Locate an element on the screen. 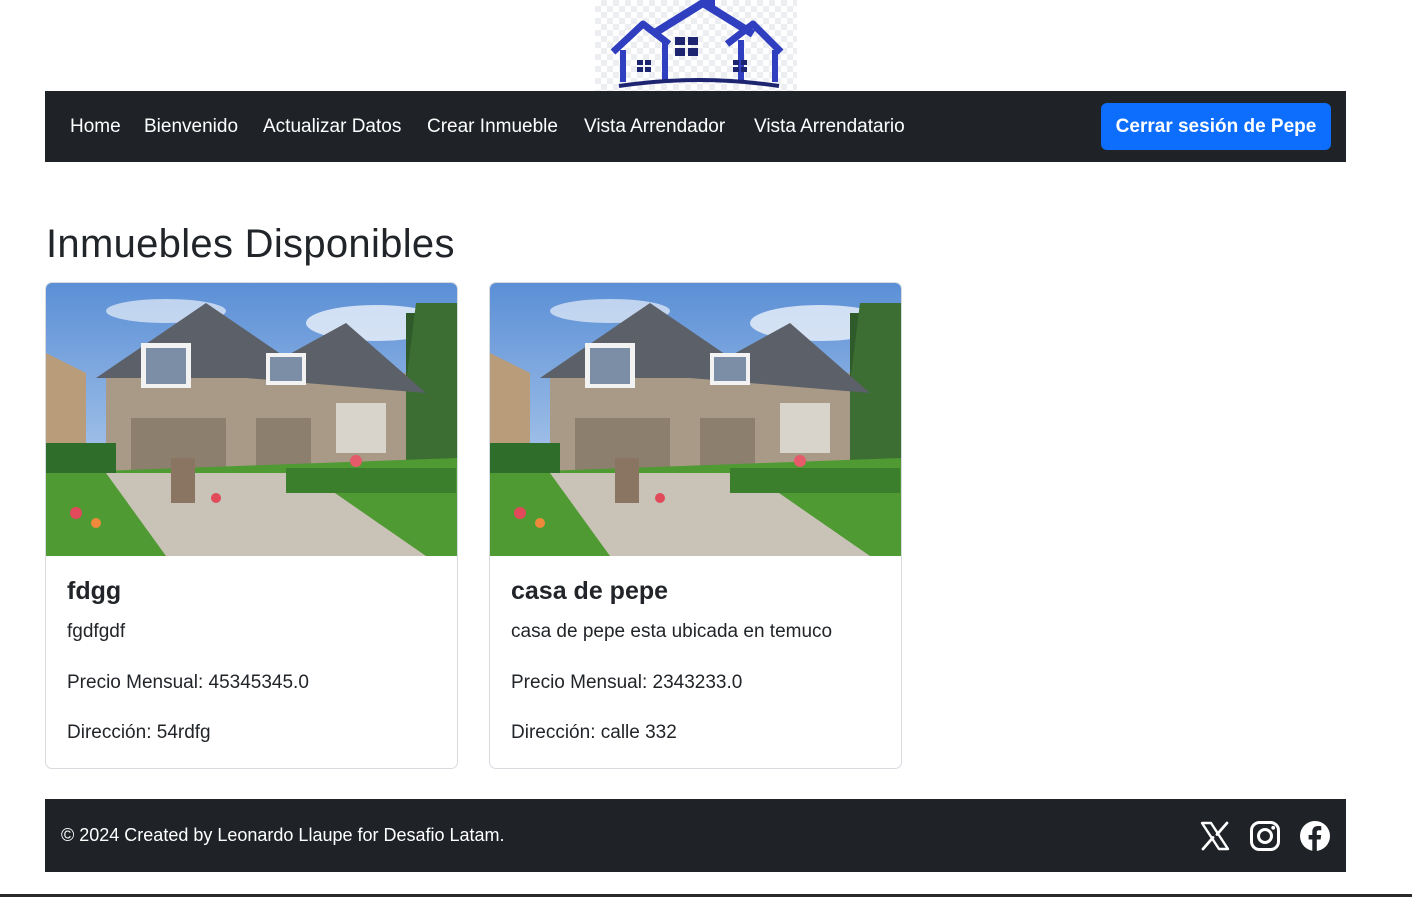 Image resolution: width=1412 pixels, height=897 pixels. card-price: Precio Mensual: 2343233.0 is located at coordinates (627, 682).